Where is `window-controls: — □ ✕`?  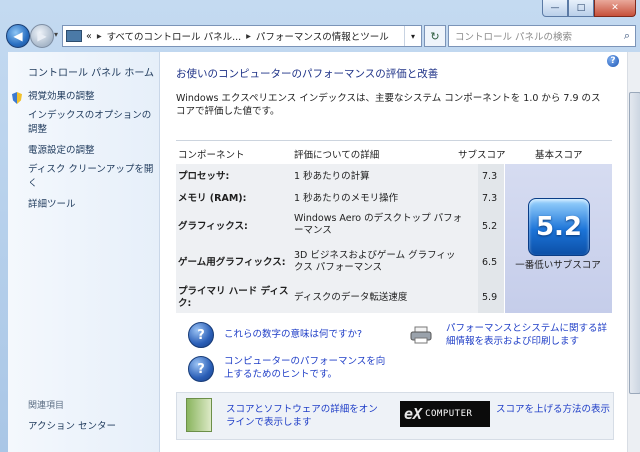
window-controls: — □ ✕ is located at coordinates (589, 8).